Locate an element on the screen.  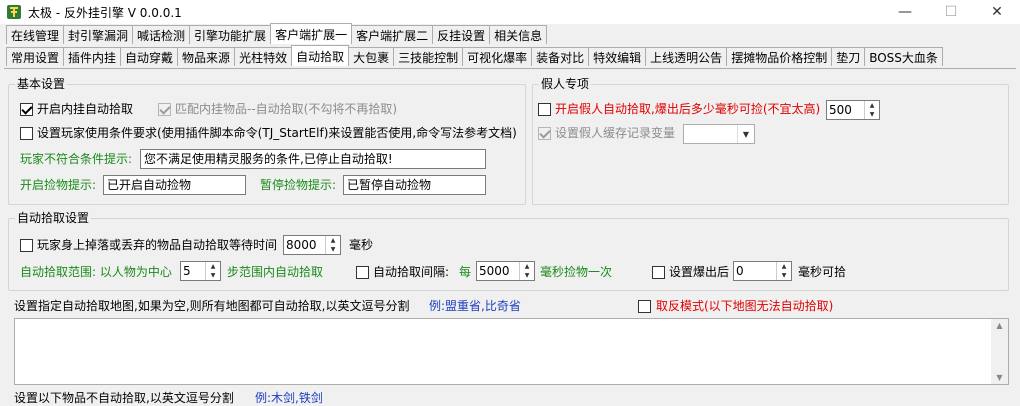
tab-chat-detect: 喊话检测 is located at coordinates (161, 34).